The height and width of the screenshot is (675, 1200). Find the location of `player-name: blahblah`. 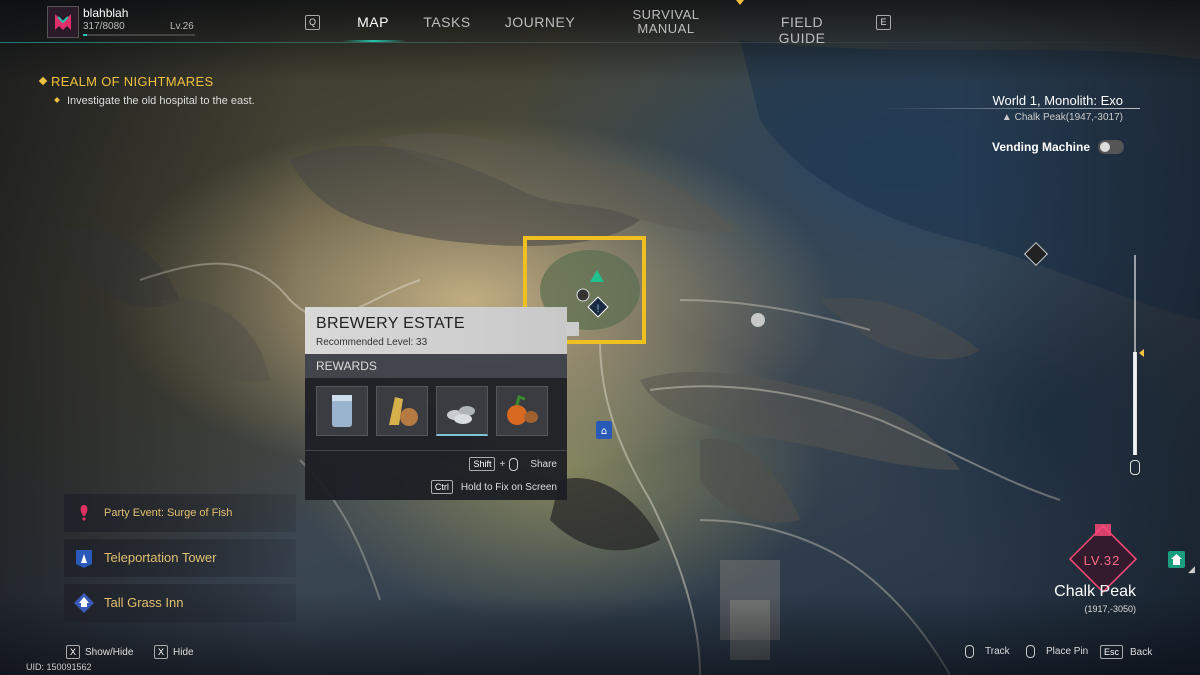

player-name: blahblah is located at coordinates (106, 13).